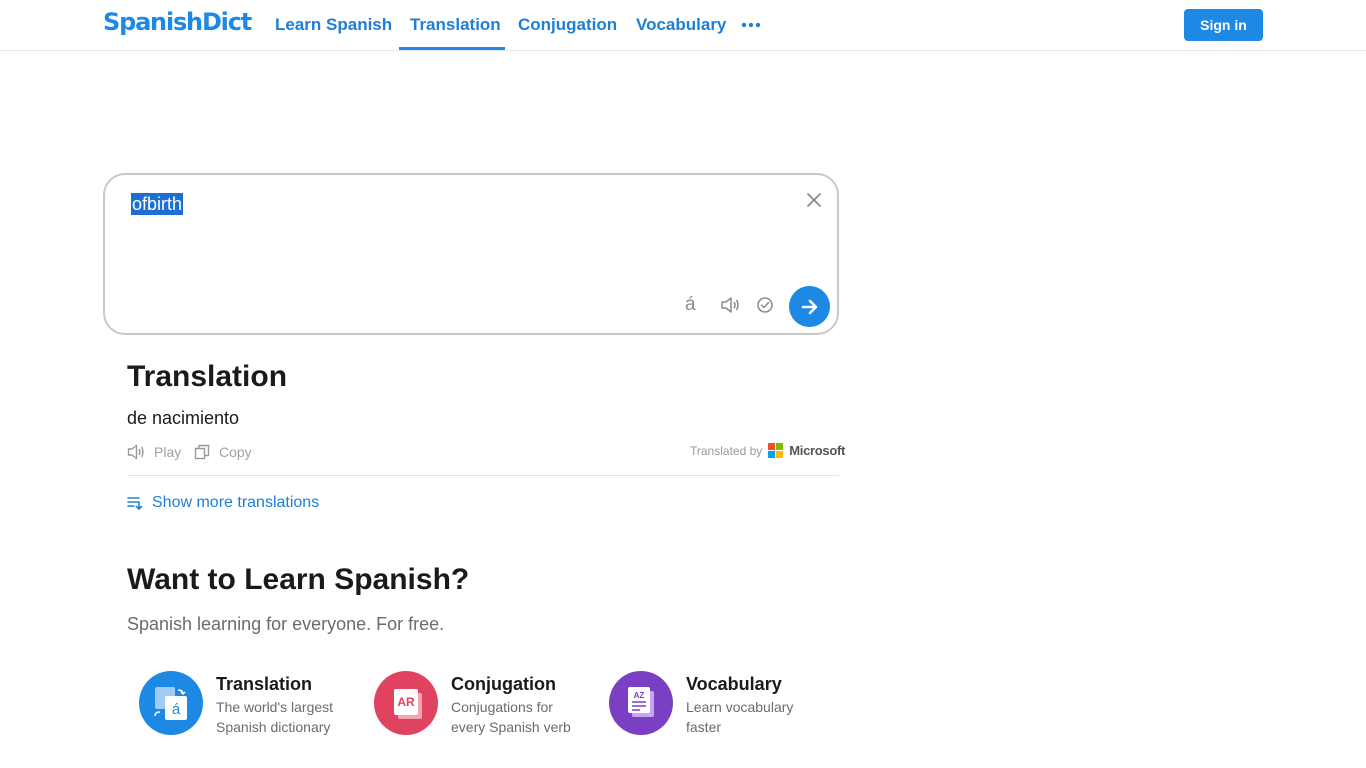  I want to click on translator-input-box: ofbirth á, so click(471, 254).